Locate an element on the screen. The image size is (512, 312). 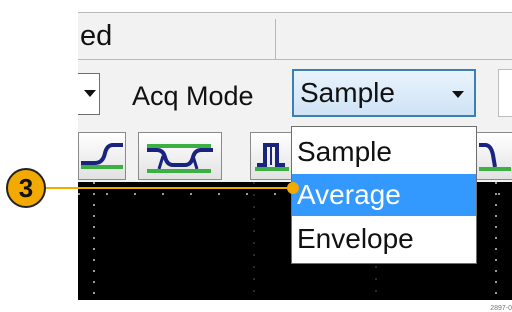
trigger-pulse-both-button is located at coordinates (180, 156).